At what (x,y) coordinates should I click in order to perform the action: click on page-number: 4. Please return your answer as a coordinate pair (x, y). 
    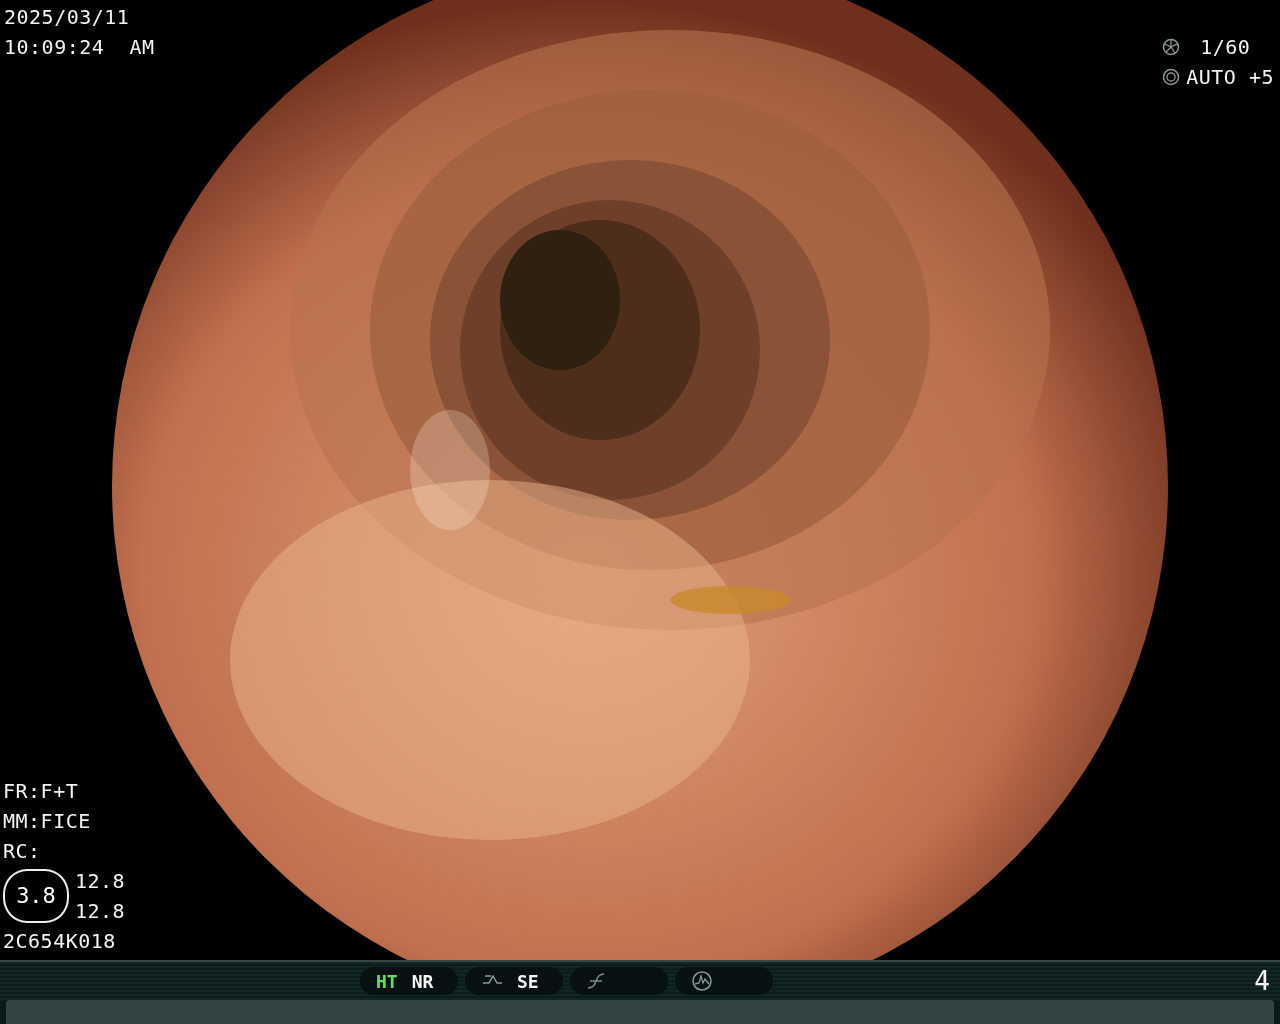
    Looking at the image, I should click on (1262, 981).